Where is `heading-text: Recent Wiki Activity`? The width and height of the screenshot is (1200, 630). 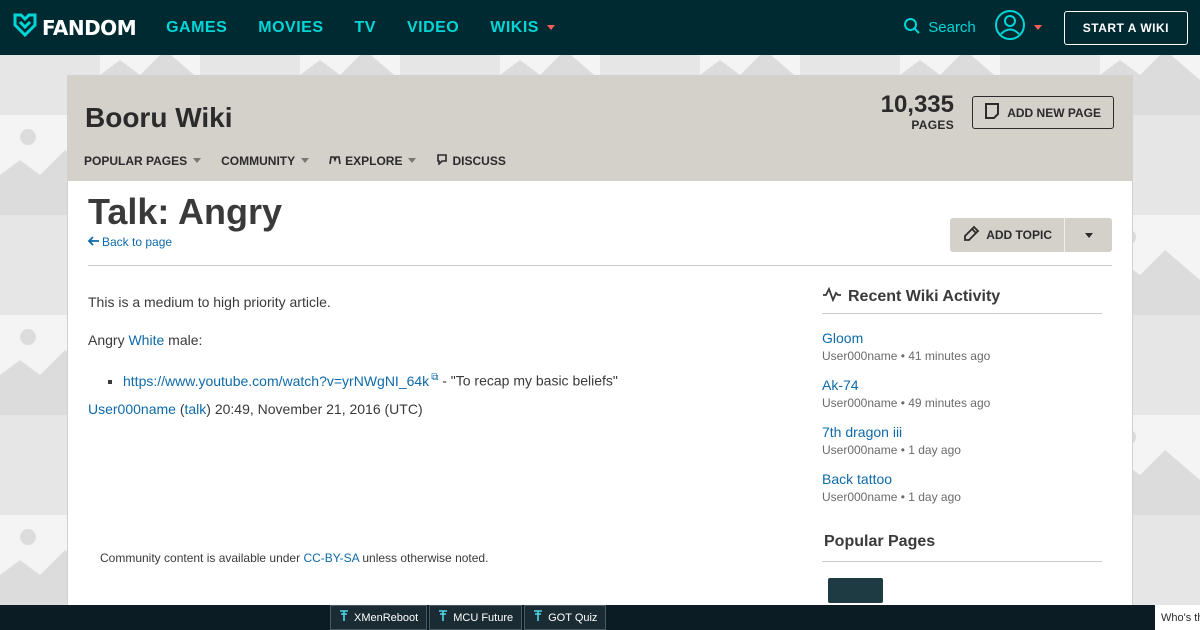 heading-text: Recent Wiki Activity is located at coordinates (924, 296).